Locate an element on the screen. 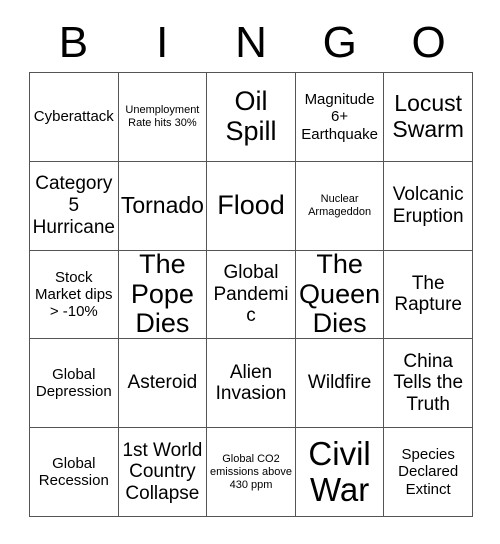 The width and height of the screenshot is (500, 544). bingo-cell-label: 1st World Country Collapse is located at coordinates (162, 471).